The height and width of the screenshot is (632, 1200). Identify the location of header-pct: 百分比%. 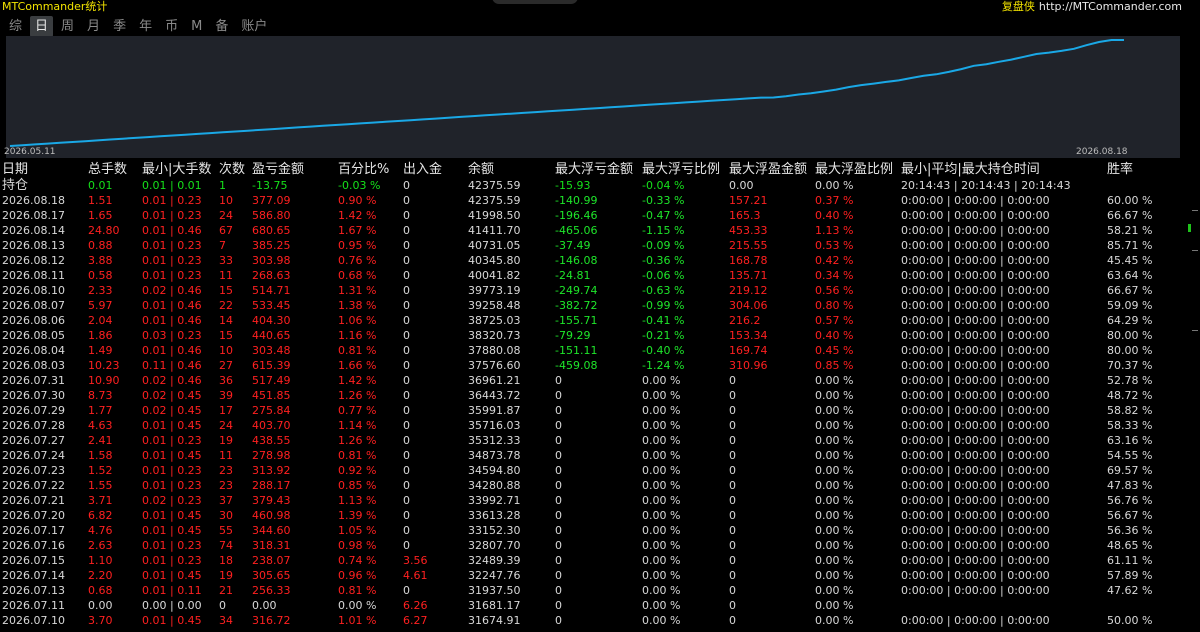
(363, 170).